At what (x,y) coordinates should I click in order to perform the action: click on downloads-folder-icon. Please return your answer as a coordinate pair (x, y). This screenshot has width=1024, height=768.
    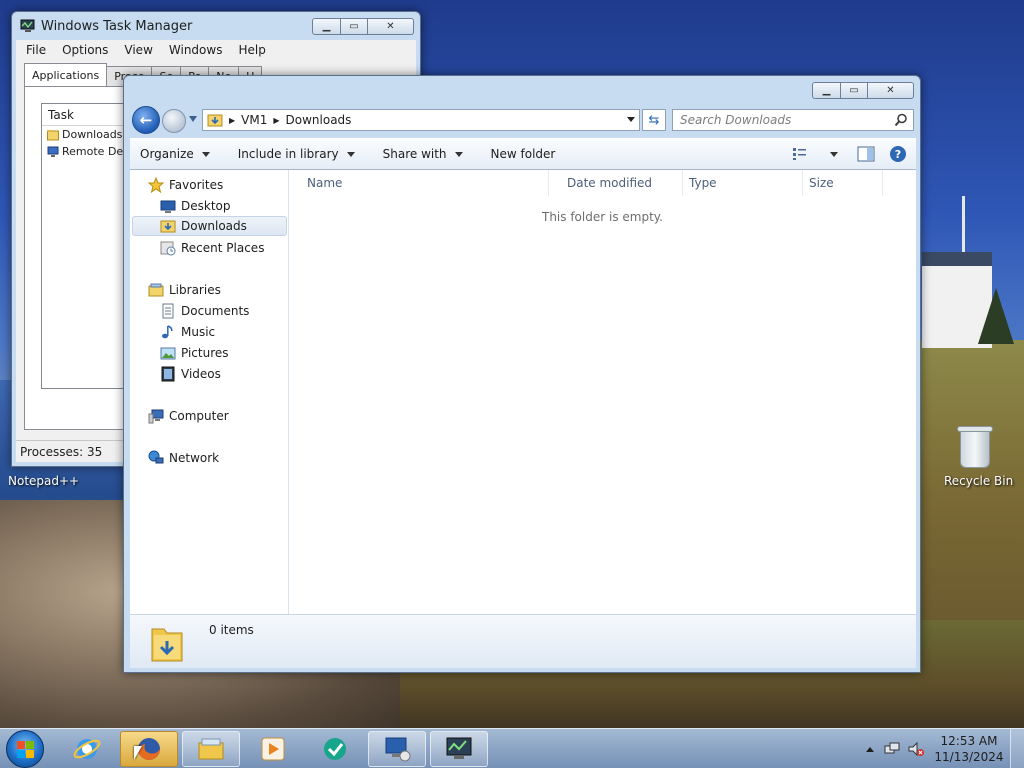
    Looking at the image, I should click on (215, 120).